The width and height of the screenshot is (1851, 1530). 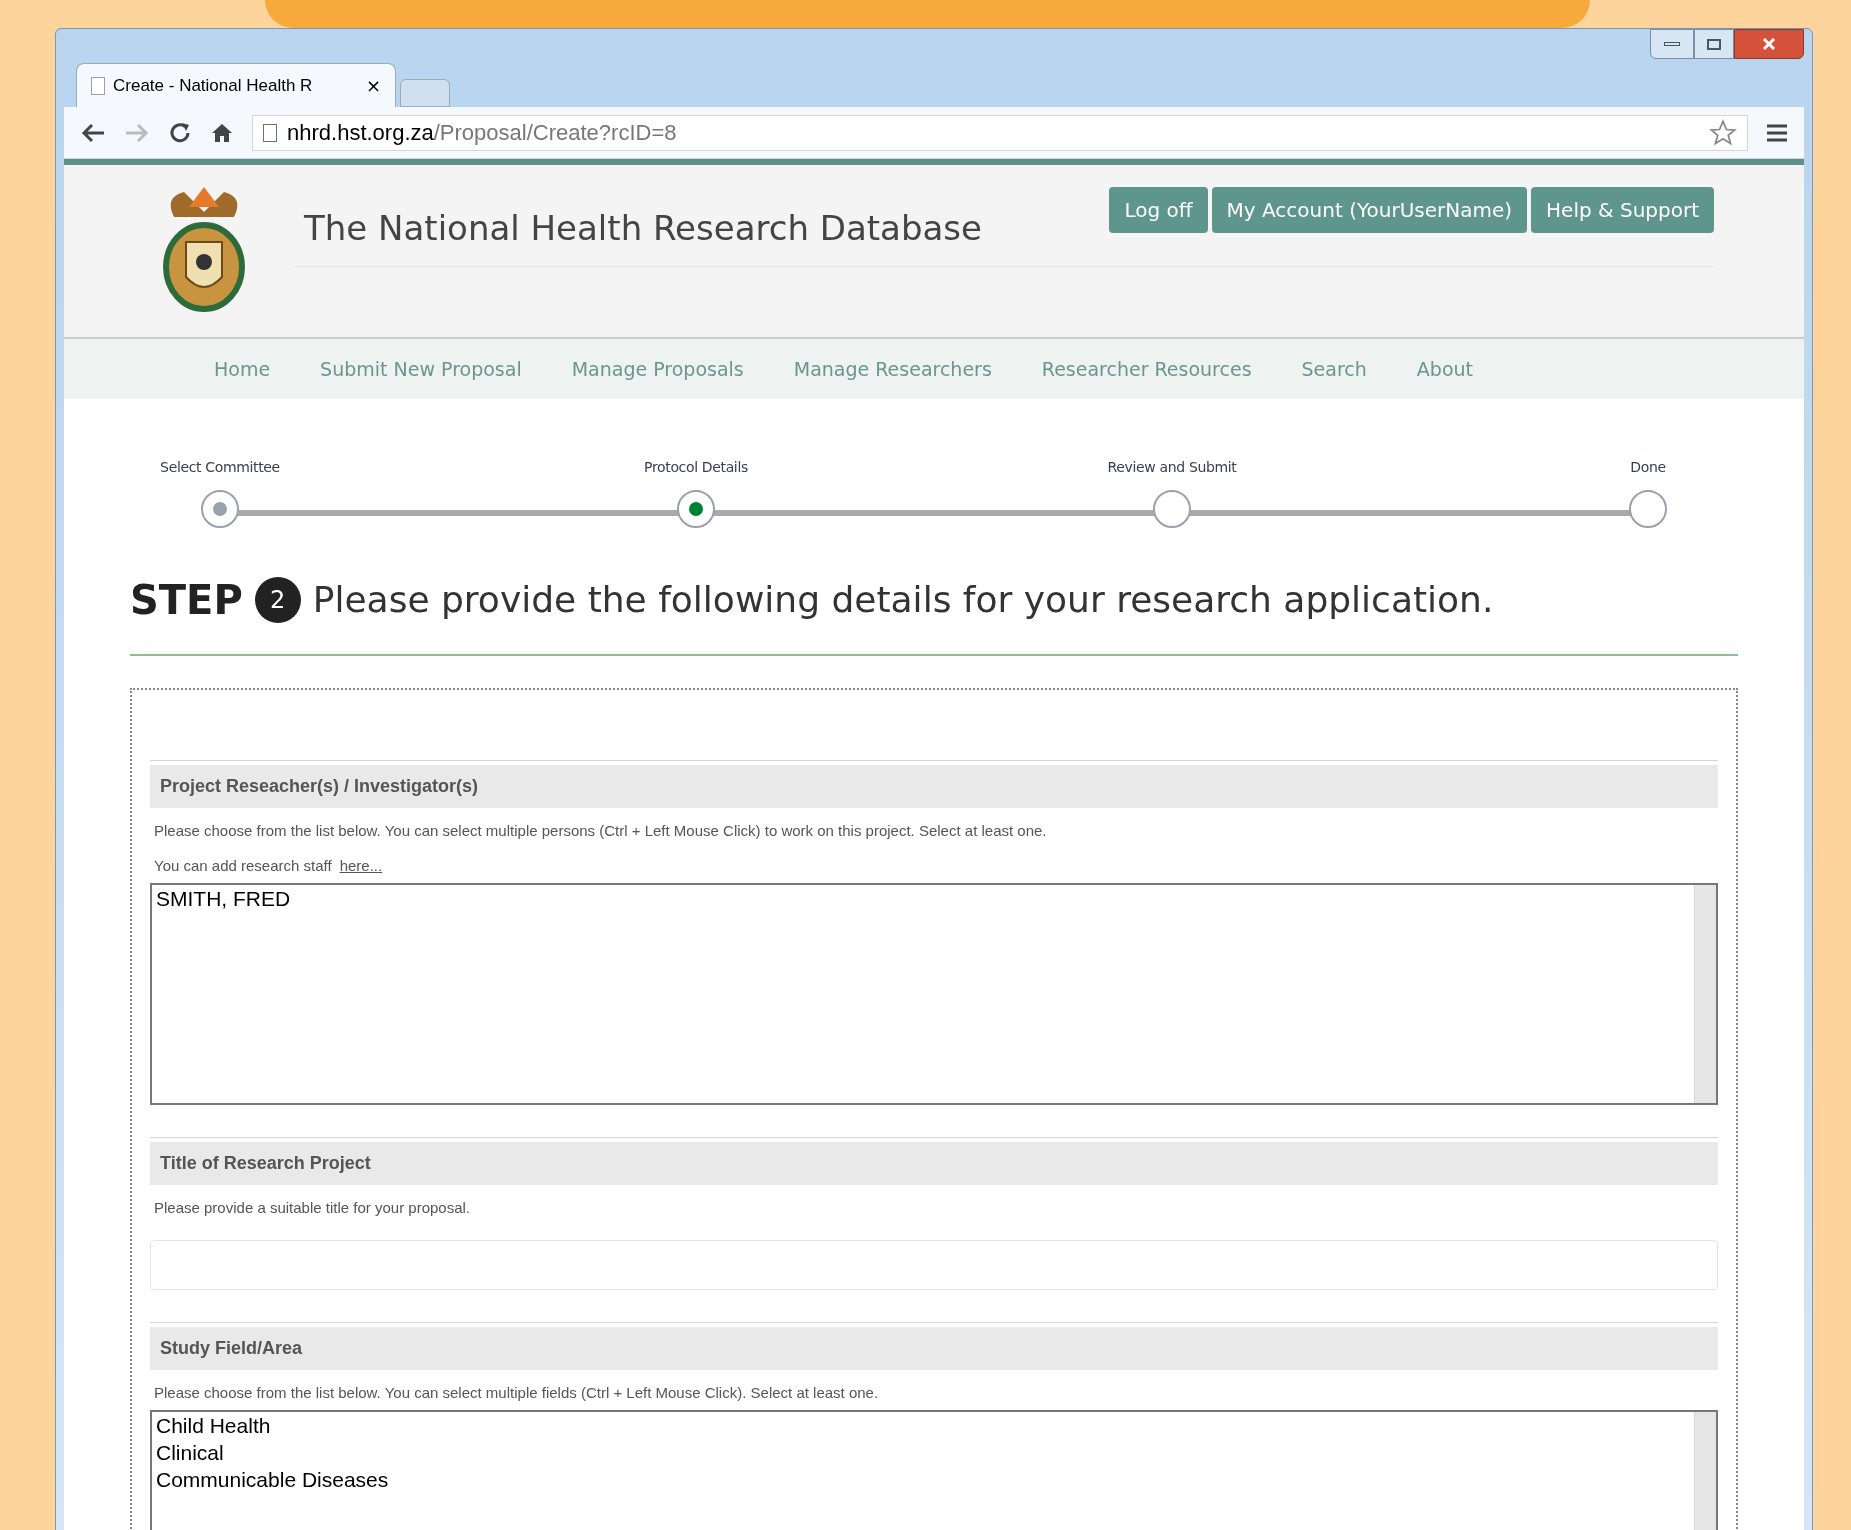 What do you see at coordinates (934, 1163) in the screenshot?
I see `section-header: Title of Research Project` at bounding box center [934, 1163].